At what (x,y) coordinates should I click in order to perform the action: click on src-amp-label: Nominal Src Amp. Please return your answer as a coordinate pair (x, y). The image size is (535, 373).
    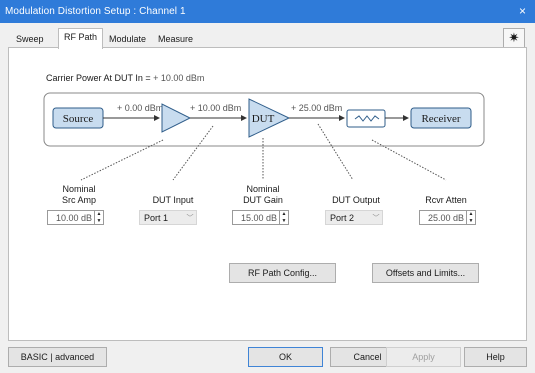
    Looking at the image, I should click on (79, 195).